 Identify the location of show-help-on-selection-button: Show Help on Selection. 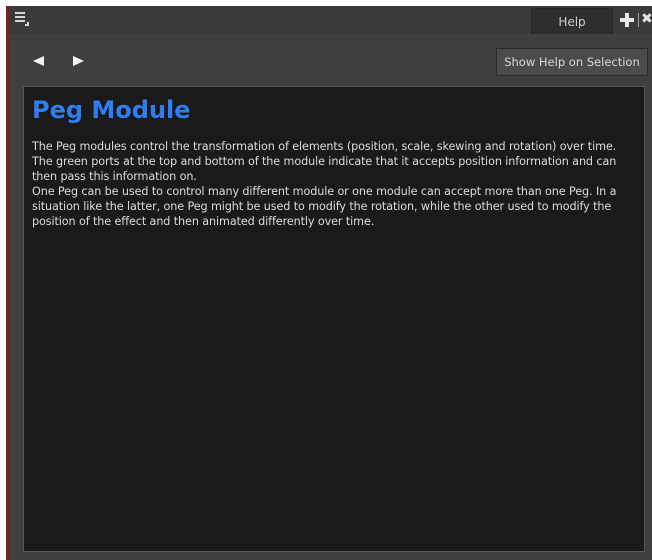
(572, 62).